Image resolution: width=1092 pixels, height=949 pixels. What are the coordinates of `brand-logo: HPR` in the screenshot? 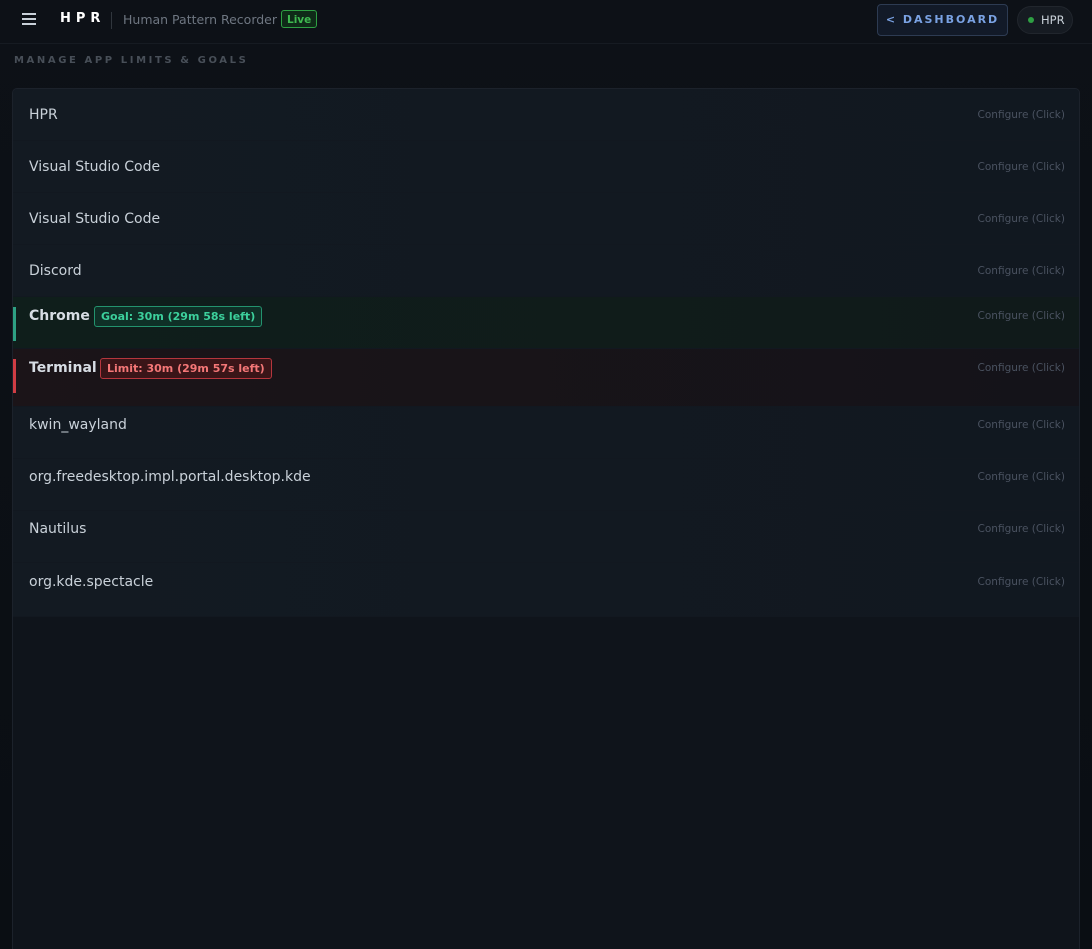 It's located at (83, 18).